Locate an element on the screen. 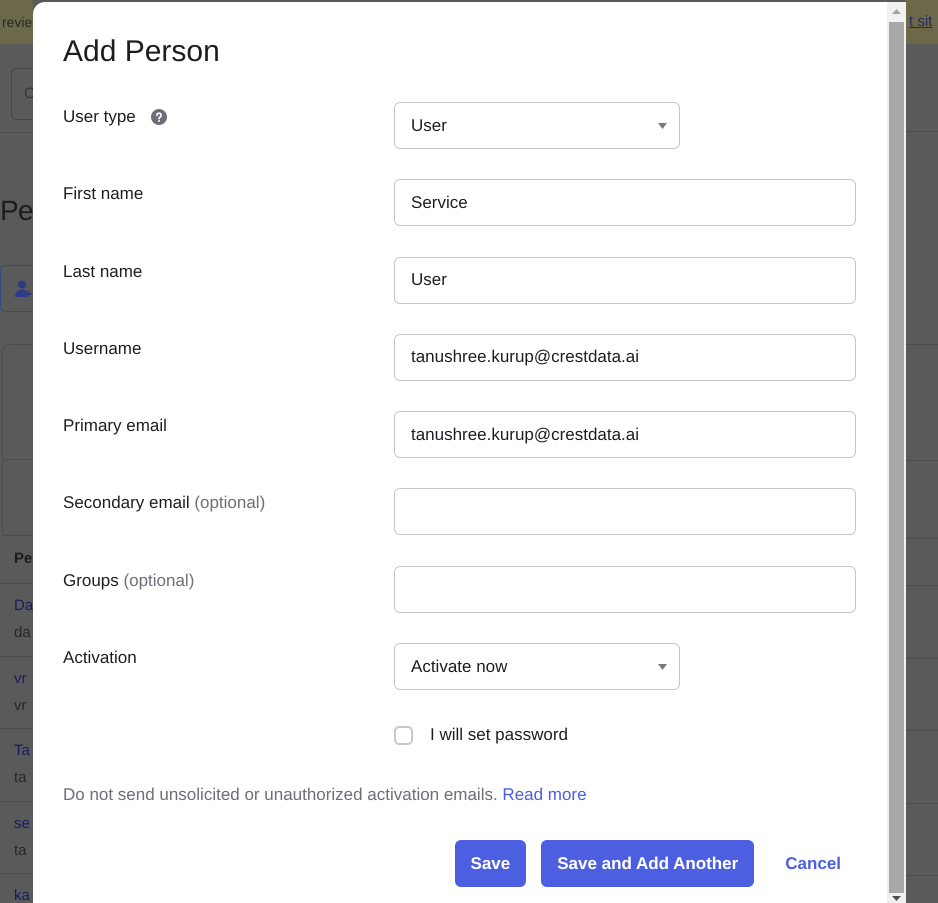  field-label: First name is located at coordinates (103, 194).